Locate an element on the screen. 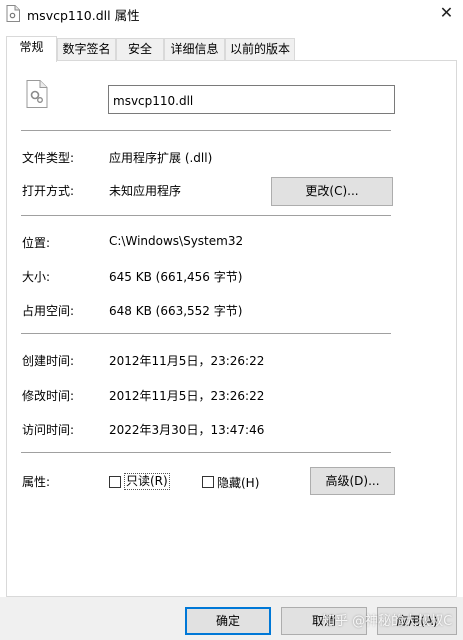 Image resolution: width=463 pixels, height=640 pixels. tab-general-active: 常规 is located at coordinates (31, 49).